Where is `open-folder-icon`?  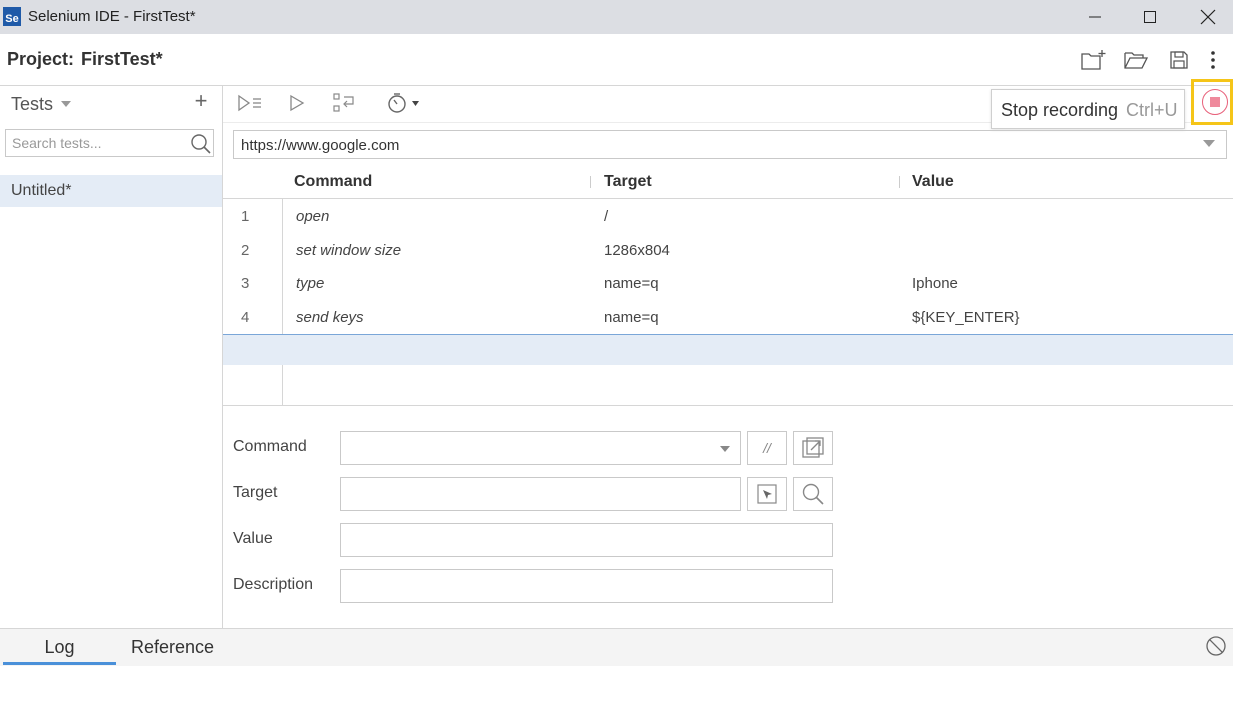 open-folder-icon is located at coordinates (1136, 60).